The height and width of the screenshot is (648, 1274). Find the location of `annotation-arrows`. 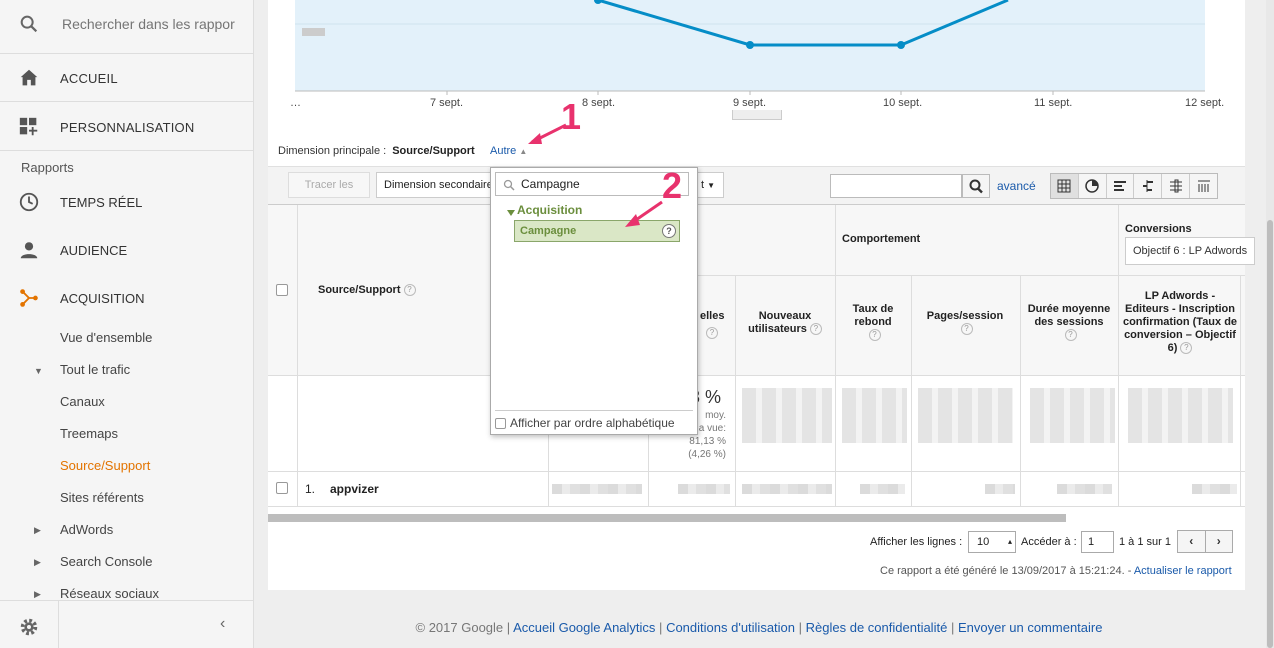

annotation-arrows is located at coordinates (595, 175).